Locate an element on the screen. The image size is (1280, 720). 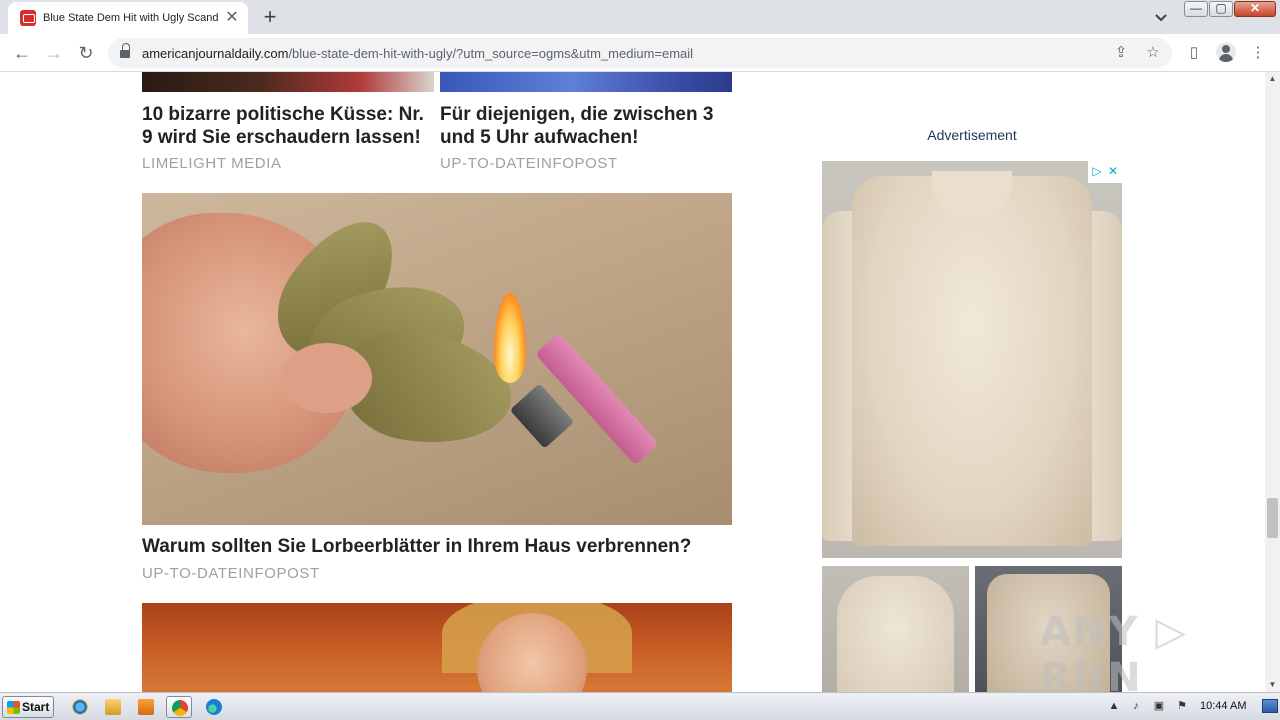
system-tray: ▲ ♪ ▣ ⚑ 10:44 AM is located at coordinates (1192, 707).